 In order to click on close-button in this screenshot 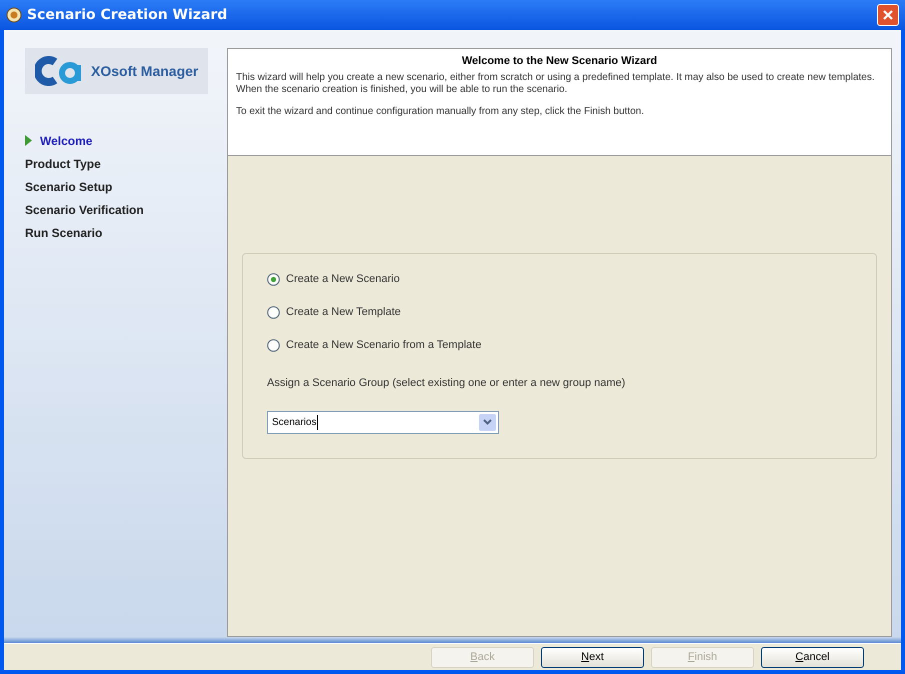, I will do `click(888, 15)`.